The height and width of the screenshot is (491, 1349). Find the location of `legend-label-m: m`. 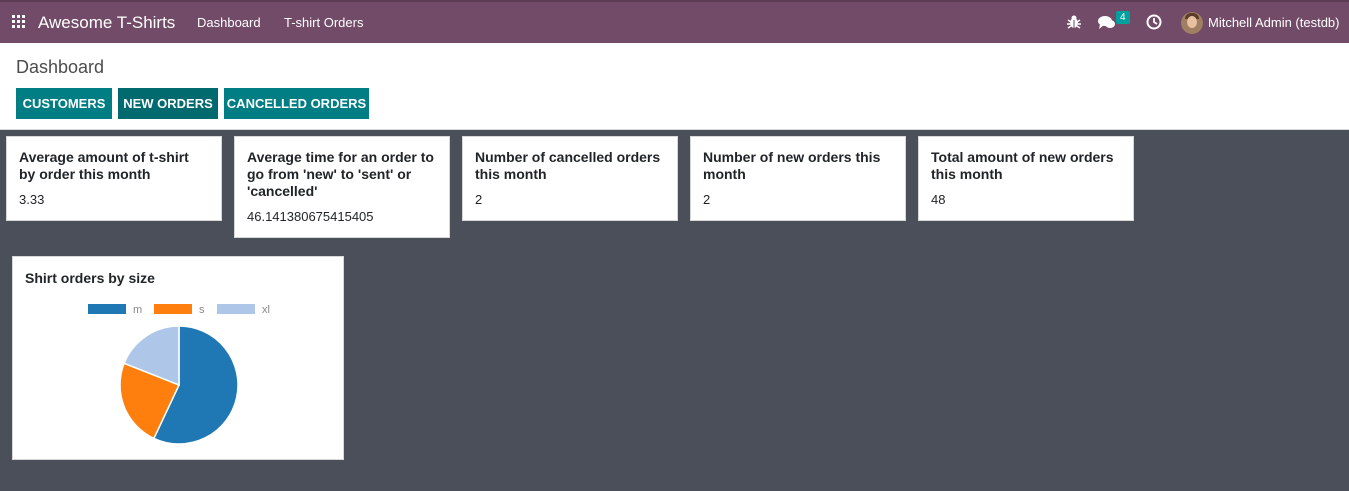

legend-label-m: m is located at coordinates (137, 310).